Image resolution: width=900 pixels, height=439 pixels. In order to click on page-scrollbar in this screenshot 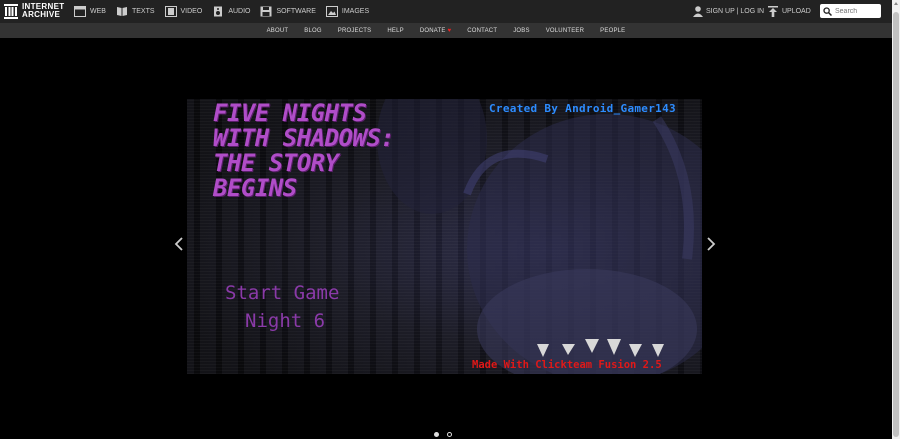, I will do `click(896, 219)`.